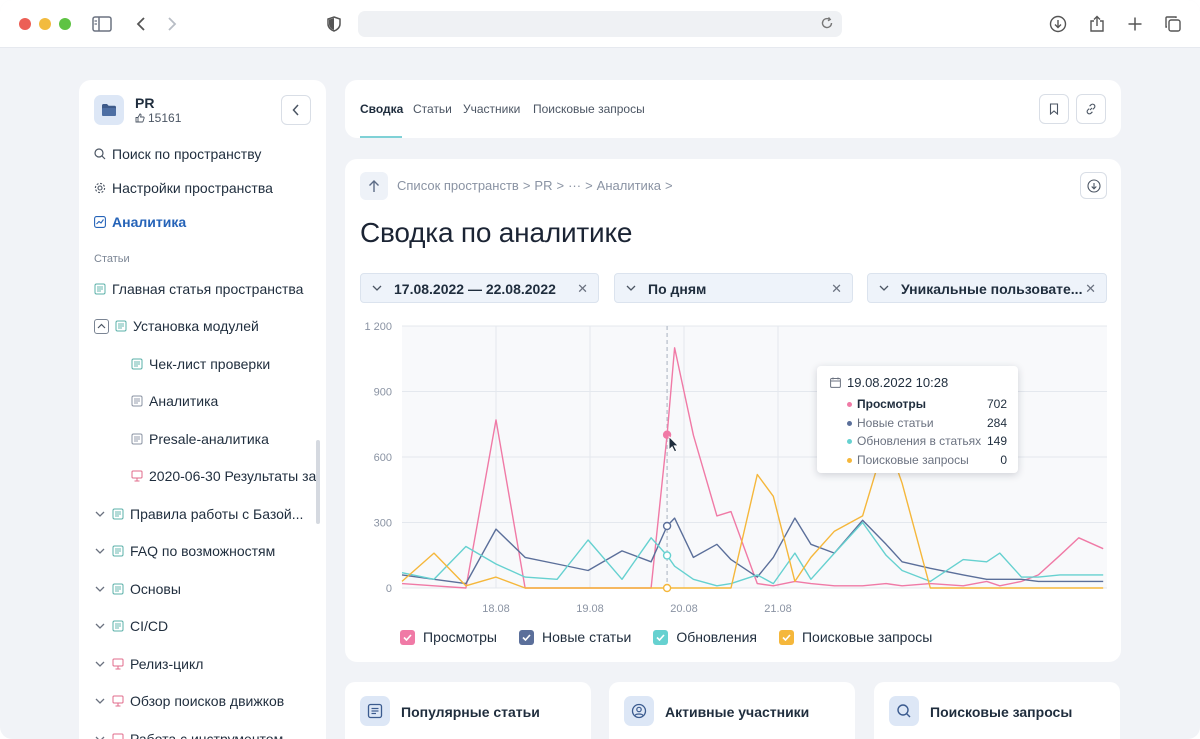 This screenshot has width=1200, height=739. Describe the element at coordinates (200, 364) in the screenshot. I see `tree-item-checklist: Чек-лист проверки` at that location.